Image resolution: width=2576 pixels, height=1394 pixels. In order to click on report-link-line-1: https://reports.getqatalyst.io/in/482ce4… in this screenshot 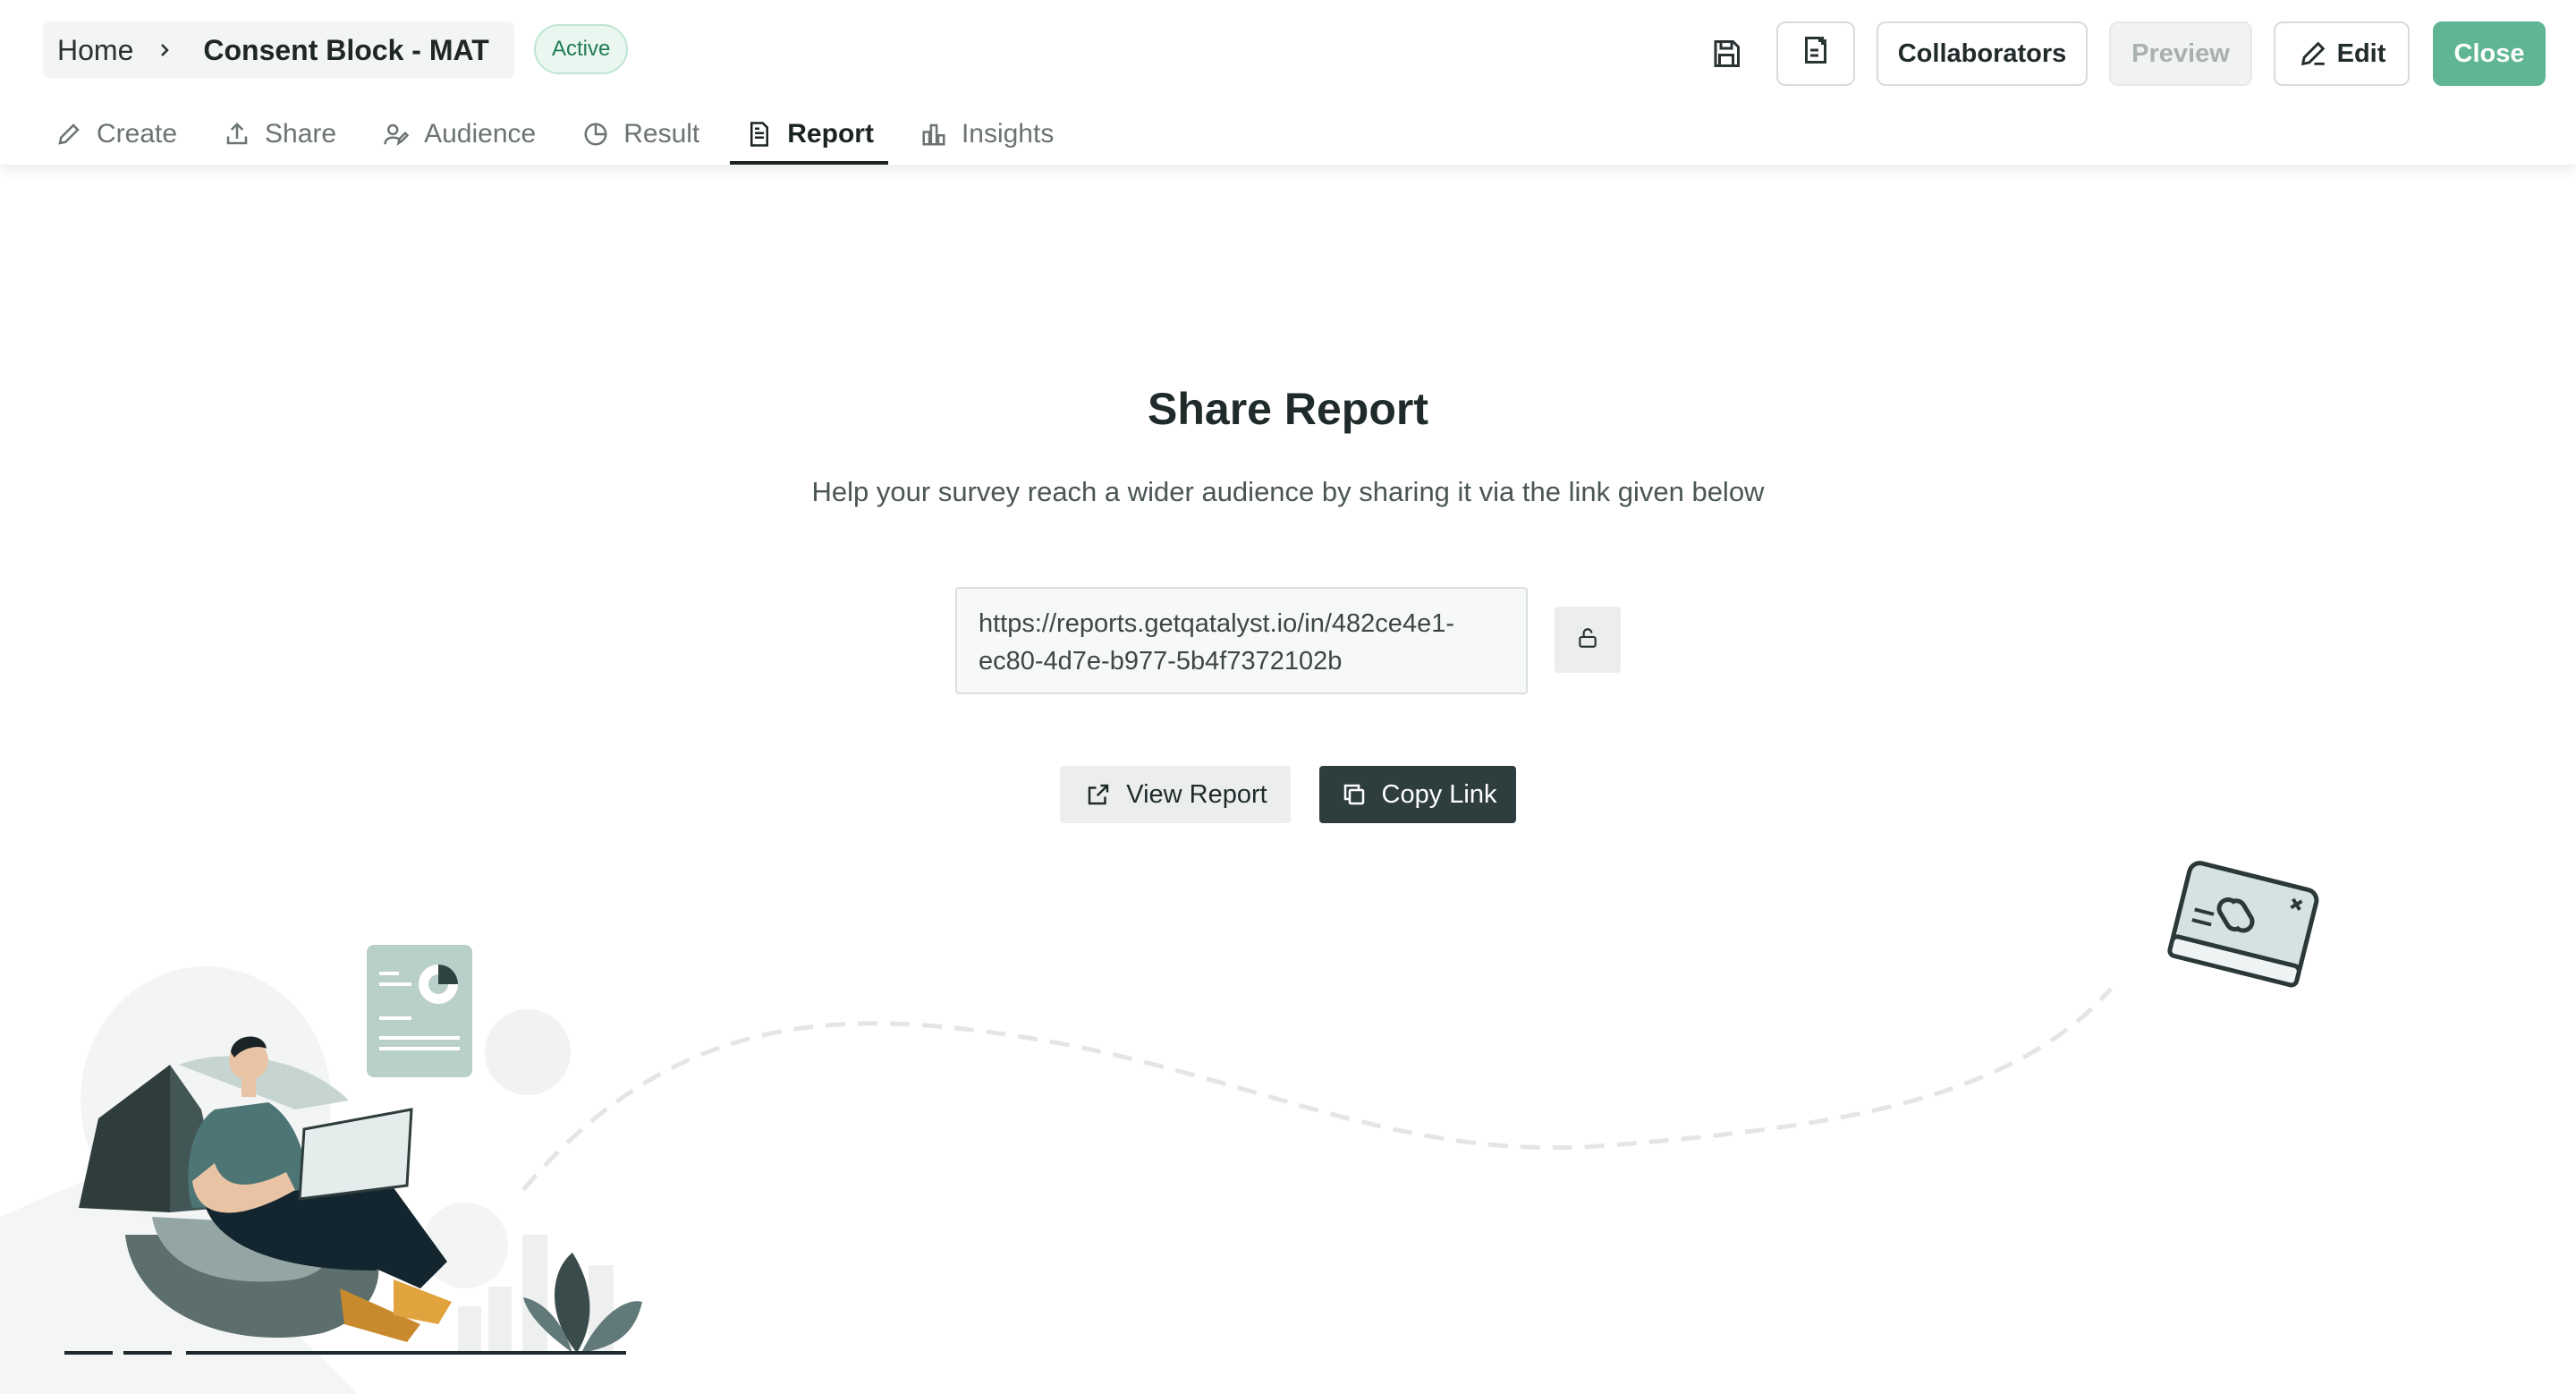, I will do `click(1216, 623)`.